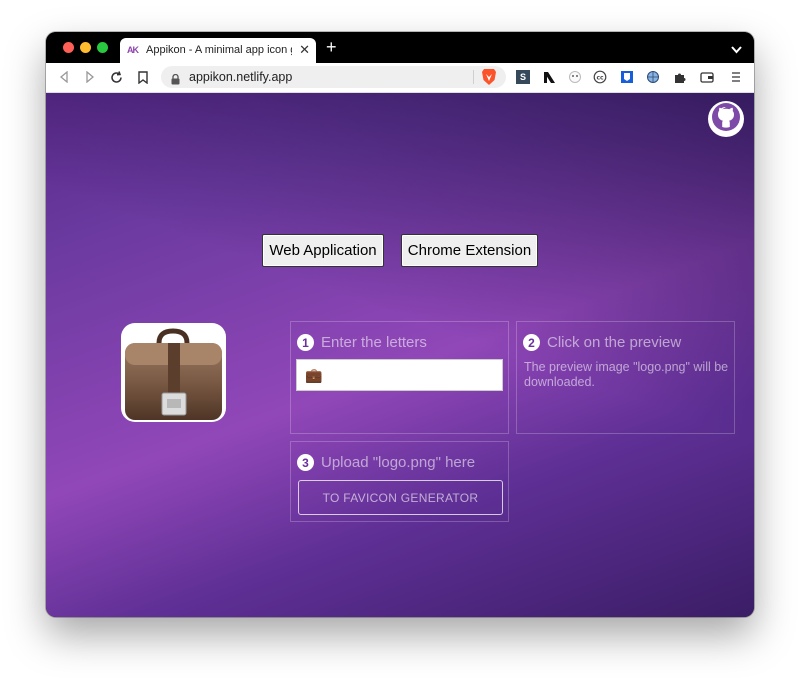 This screenshot has width=800, height=678. I want to click on extensions-puzzle-icon, so click(680, 77).